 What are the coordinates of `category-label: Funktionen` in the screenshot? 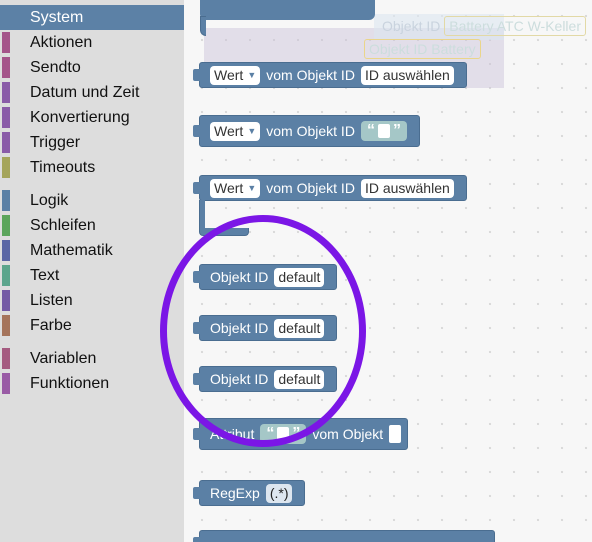 It's located at (70, 383).